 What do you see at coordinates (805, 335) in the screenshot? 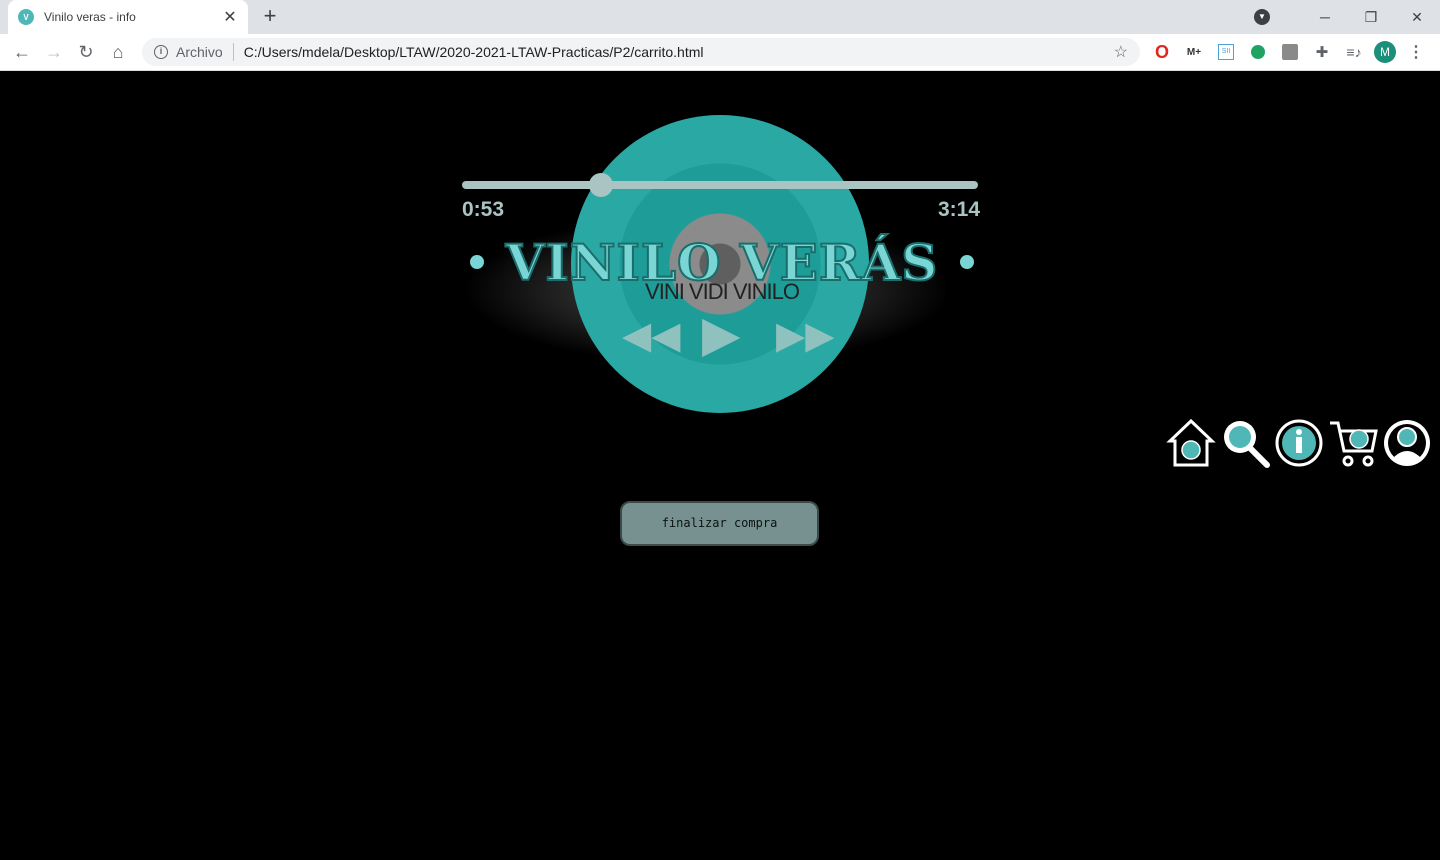
I see `fast-forward-icon: ▶▶` at bounding box center [805, 335].